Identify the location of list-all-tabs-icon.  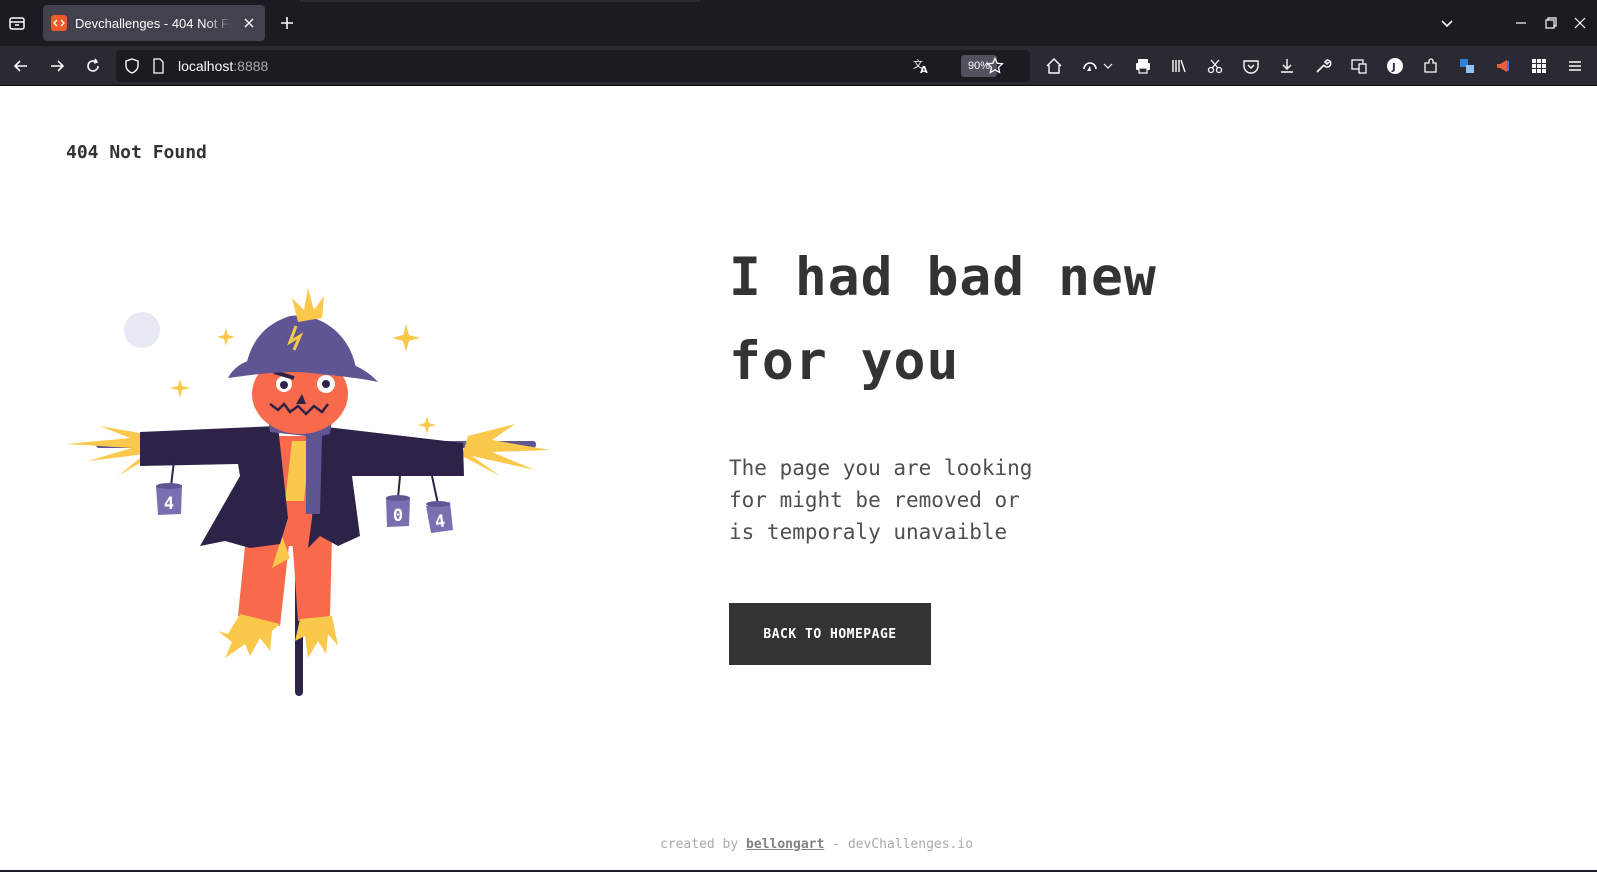
(1447, 23).